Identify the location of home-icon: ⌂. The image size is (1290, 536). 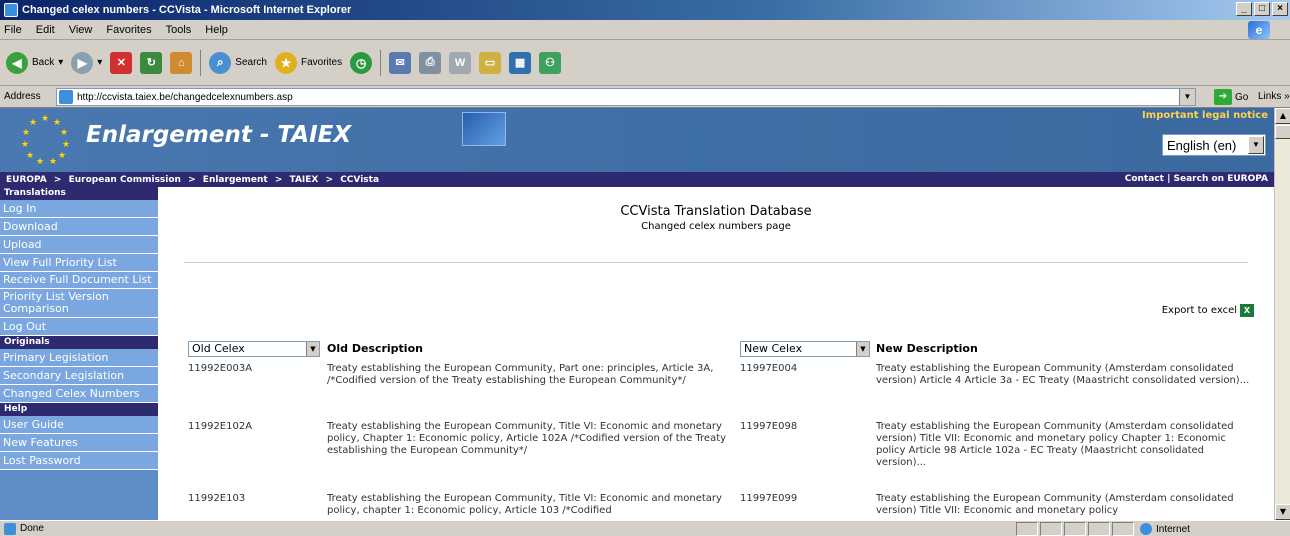
(181, 62).